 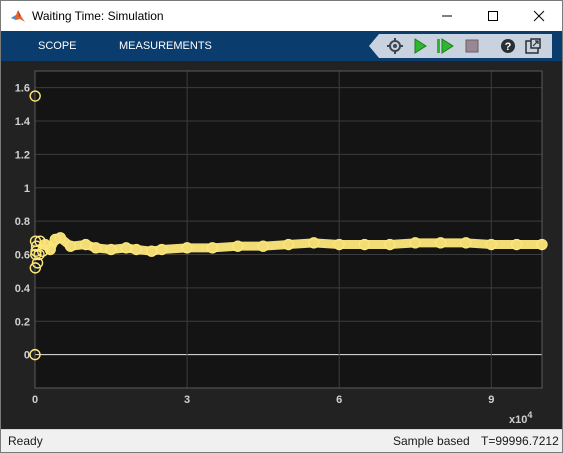 I want to click on x-tick-label: 6, so click(x=339, y=400).